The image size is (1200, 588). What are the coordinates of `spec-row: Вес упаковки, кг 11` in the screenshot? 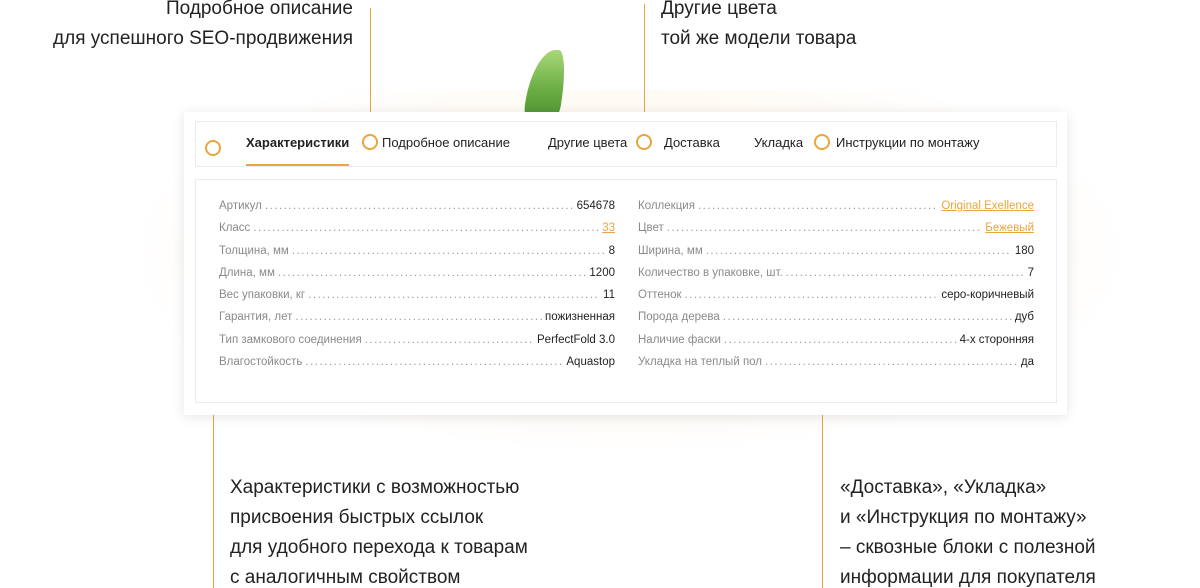 It's located at (417, 300).